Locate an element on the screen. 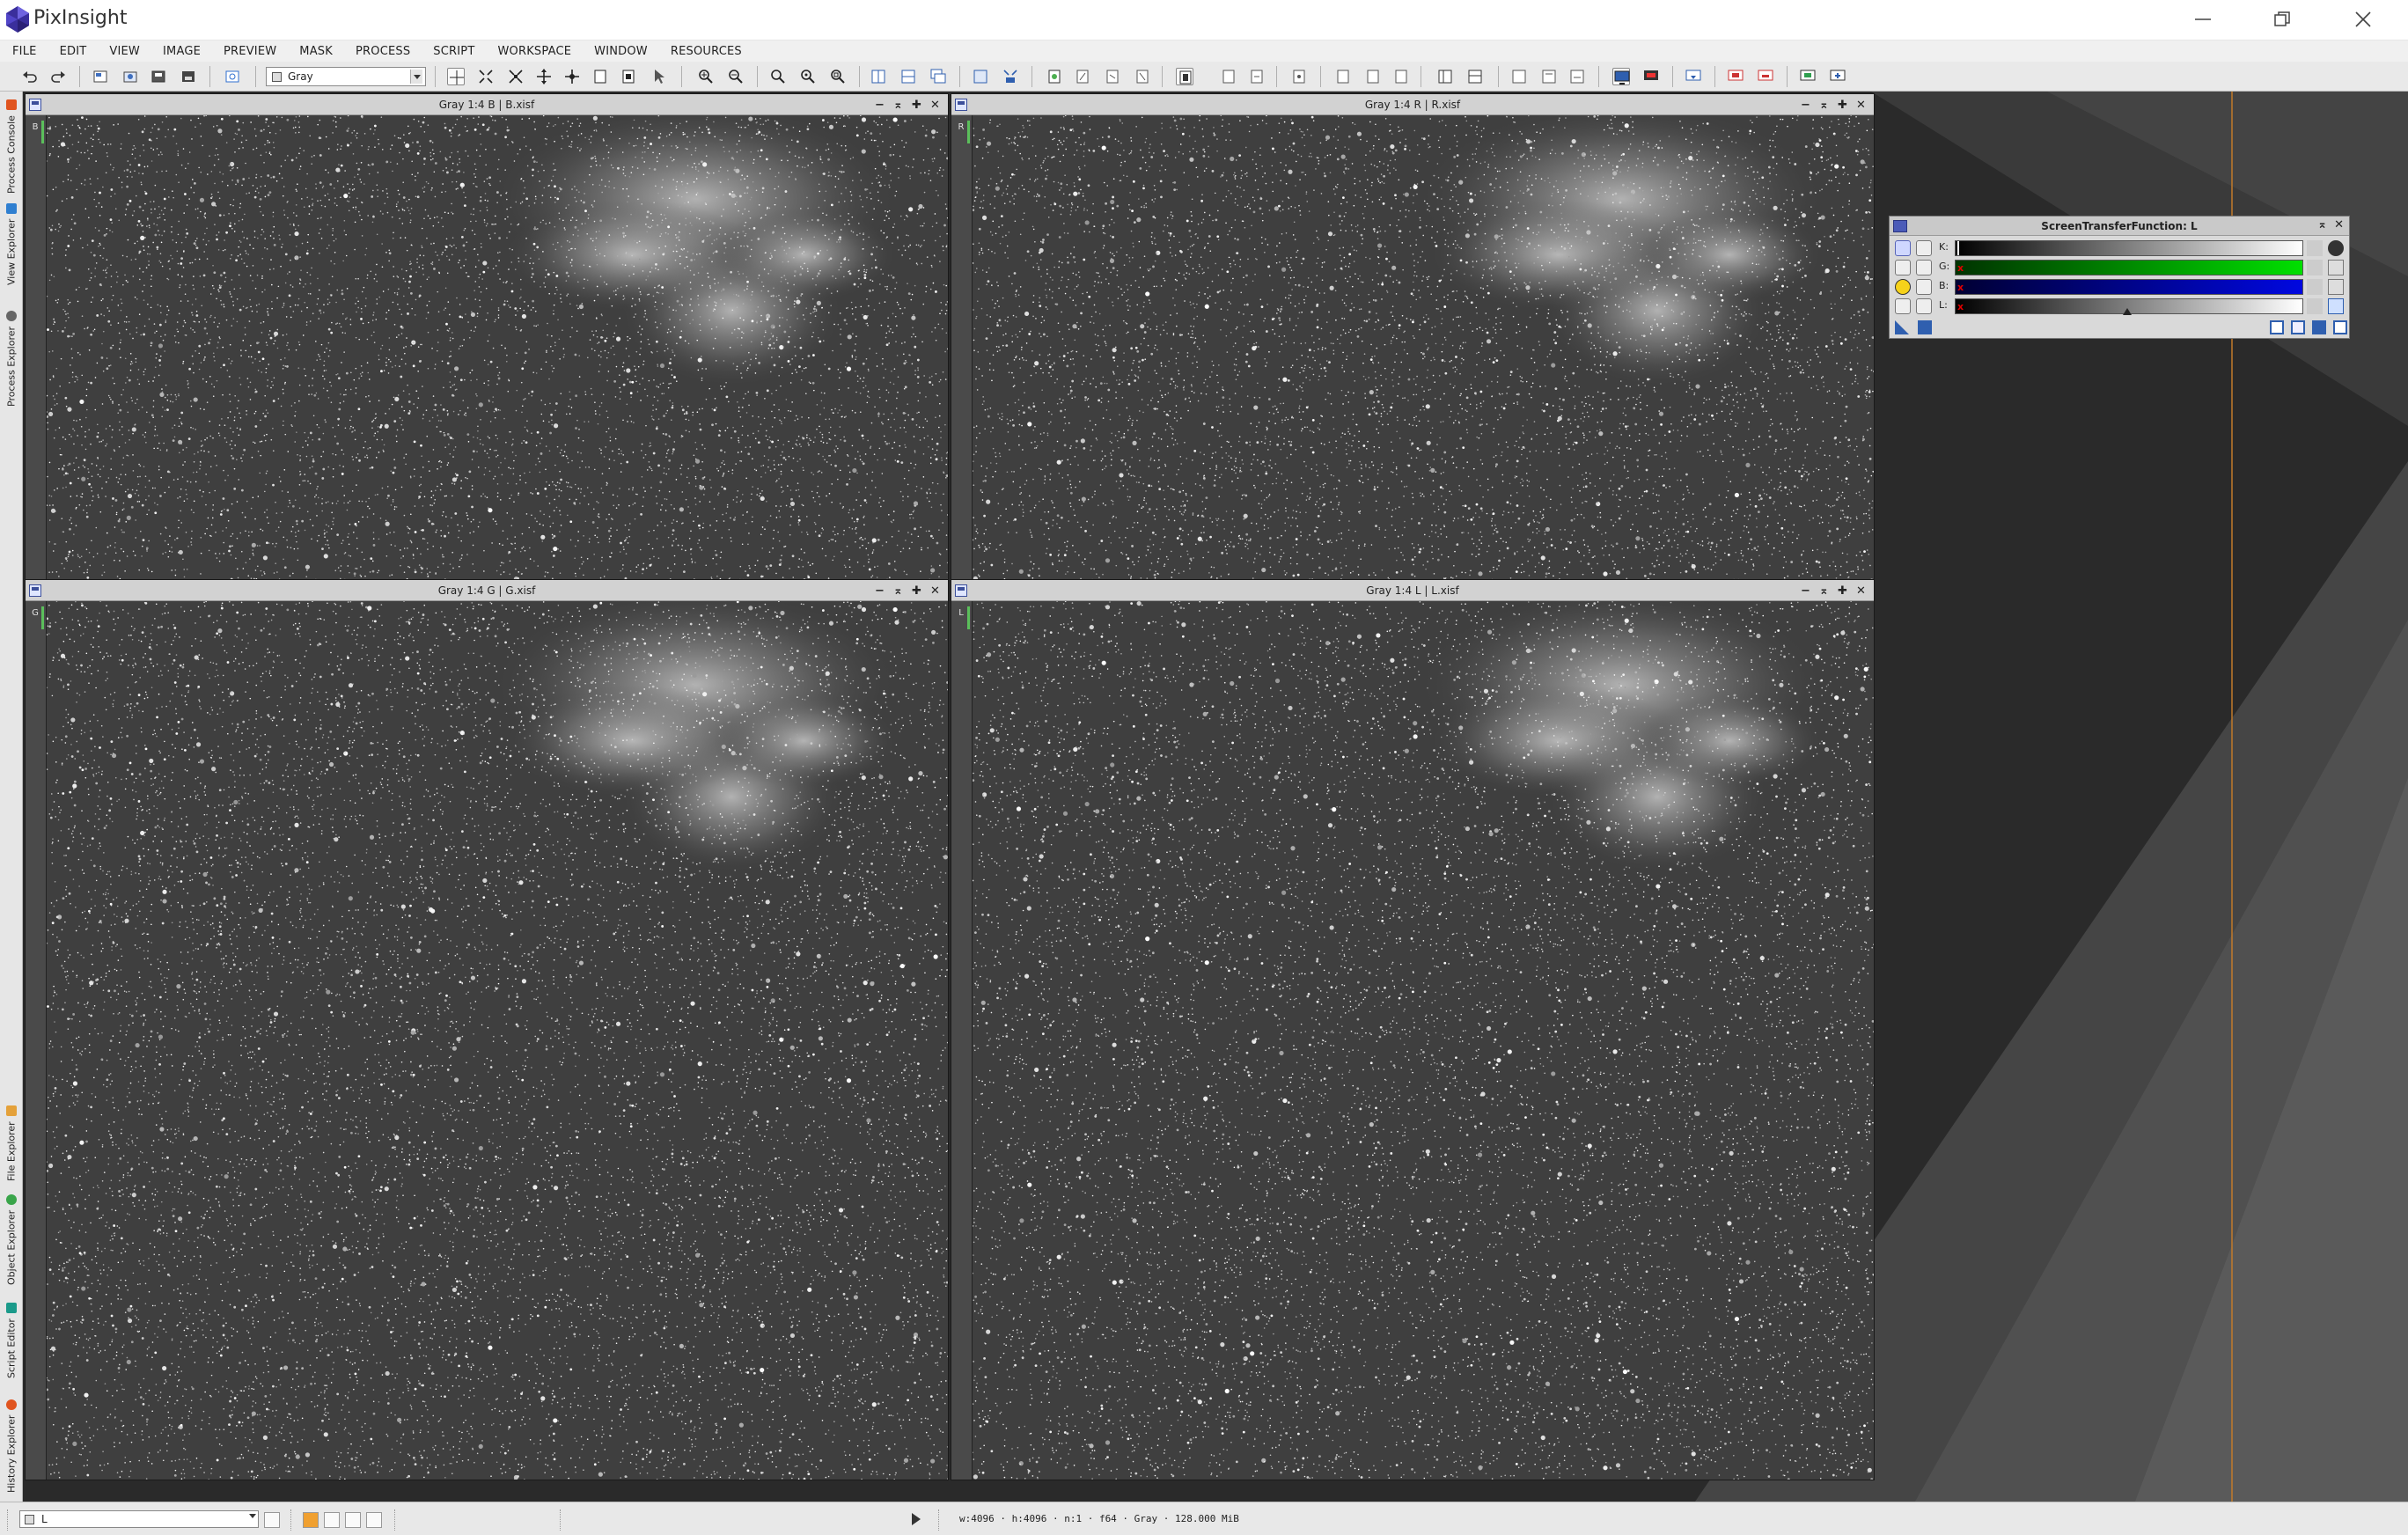 This screenshot has height=1535, width=2408. image-mode-combo: Gray is located at coordinates (346, 76).